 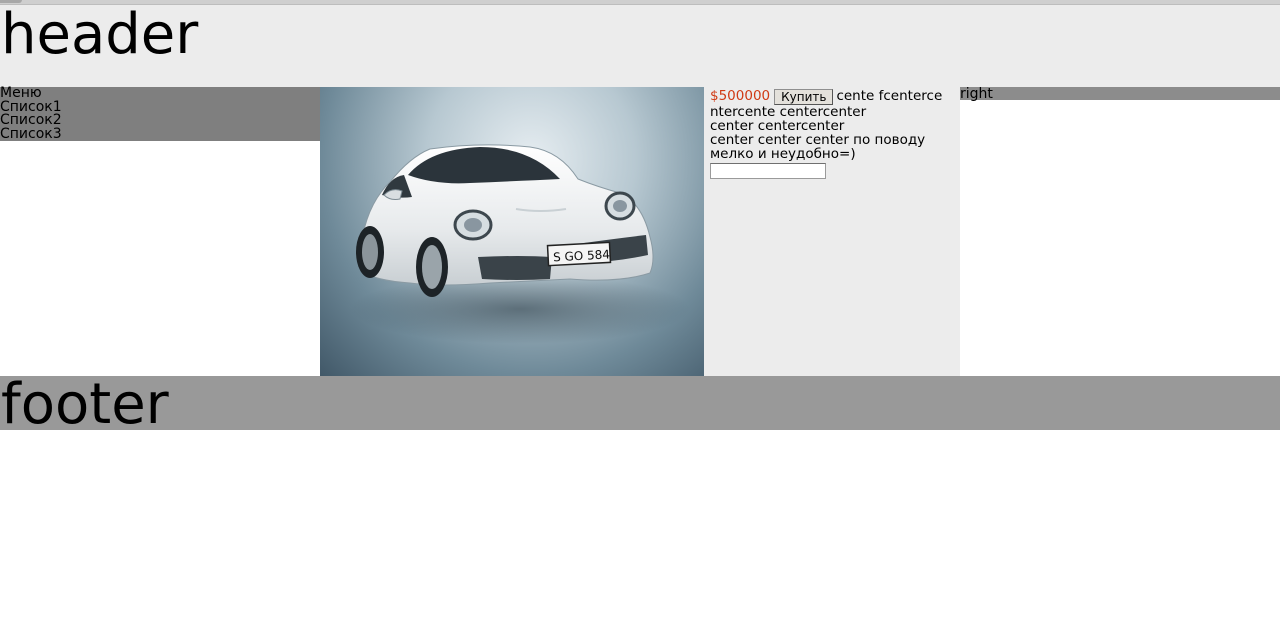 What do you see at coordinates (582, 255) in the screenshot?
I see `license-plate-text: S GO 584` at bounding box center [582, 255].